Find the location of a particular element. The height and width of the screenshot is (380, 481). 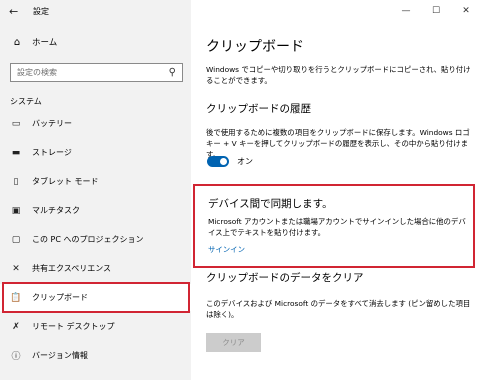

home-link: ⌂ ホーム is located at coordinates (34, 42).